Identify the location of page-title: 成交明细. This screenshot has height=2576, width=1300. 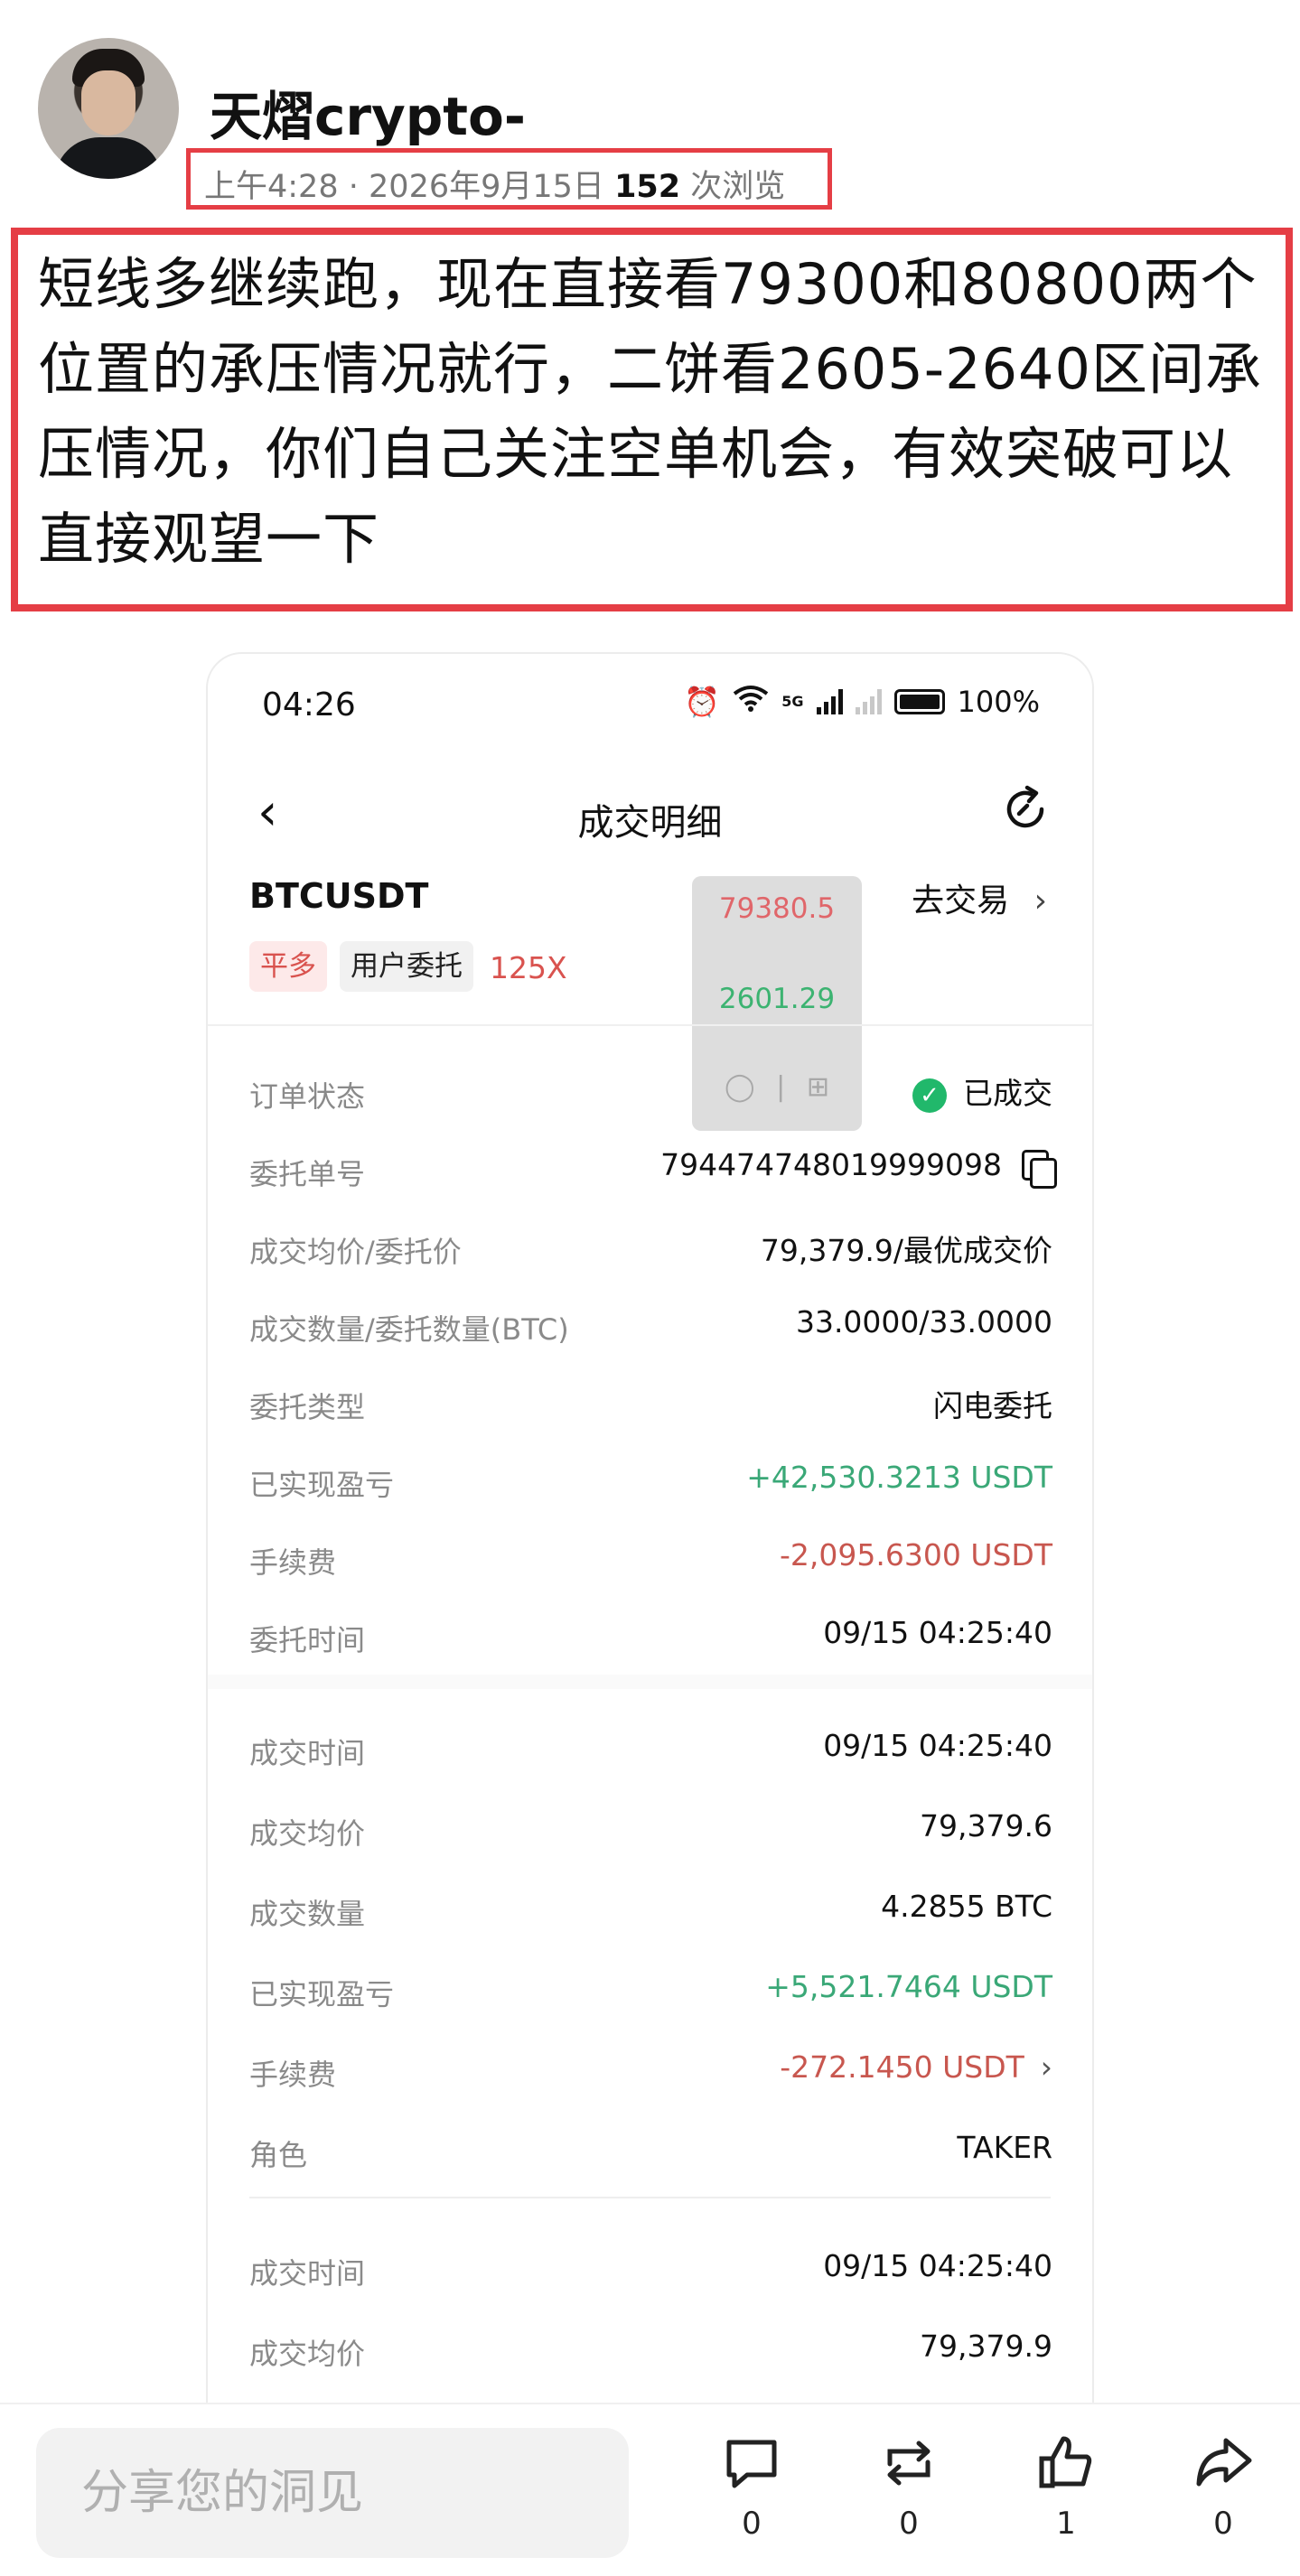
(650, 823).